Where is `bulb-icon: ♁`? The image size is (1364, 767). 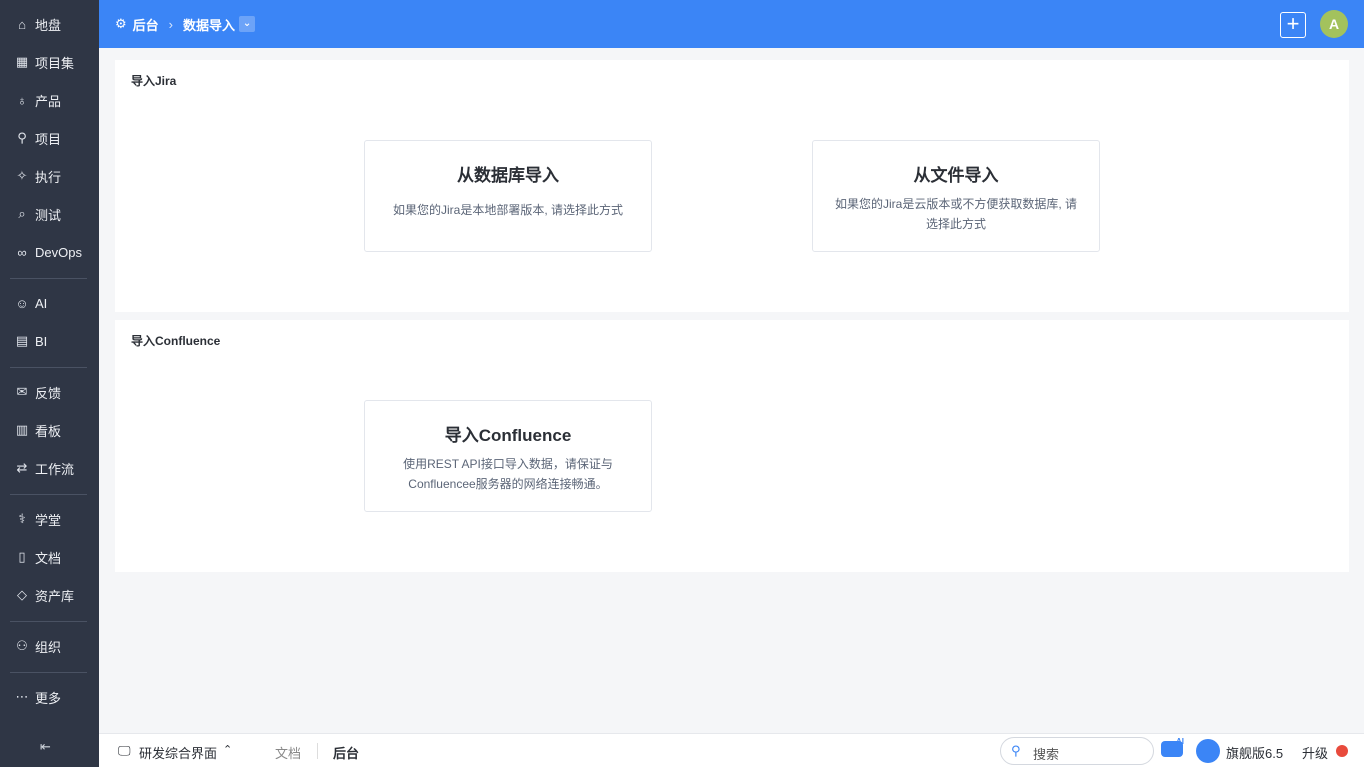
bulb-icon: ♁ is located at coordinates (22, 100).